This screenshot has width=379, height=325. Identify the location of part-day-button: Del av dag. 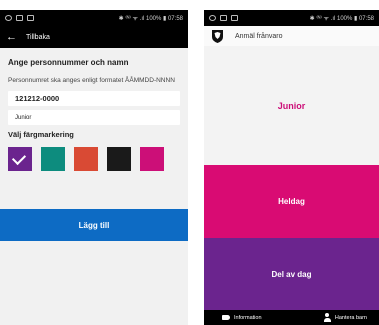
(291, 274).